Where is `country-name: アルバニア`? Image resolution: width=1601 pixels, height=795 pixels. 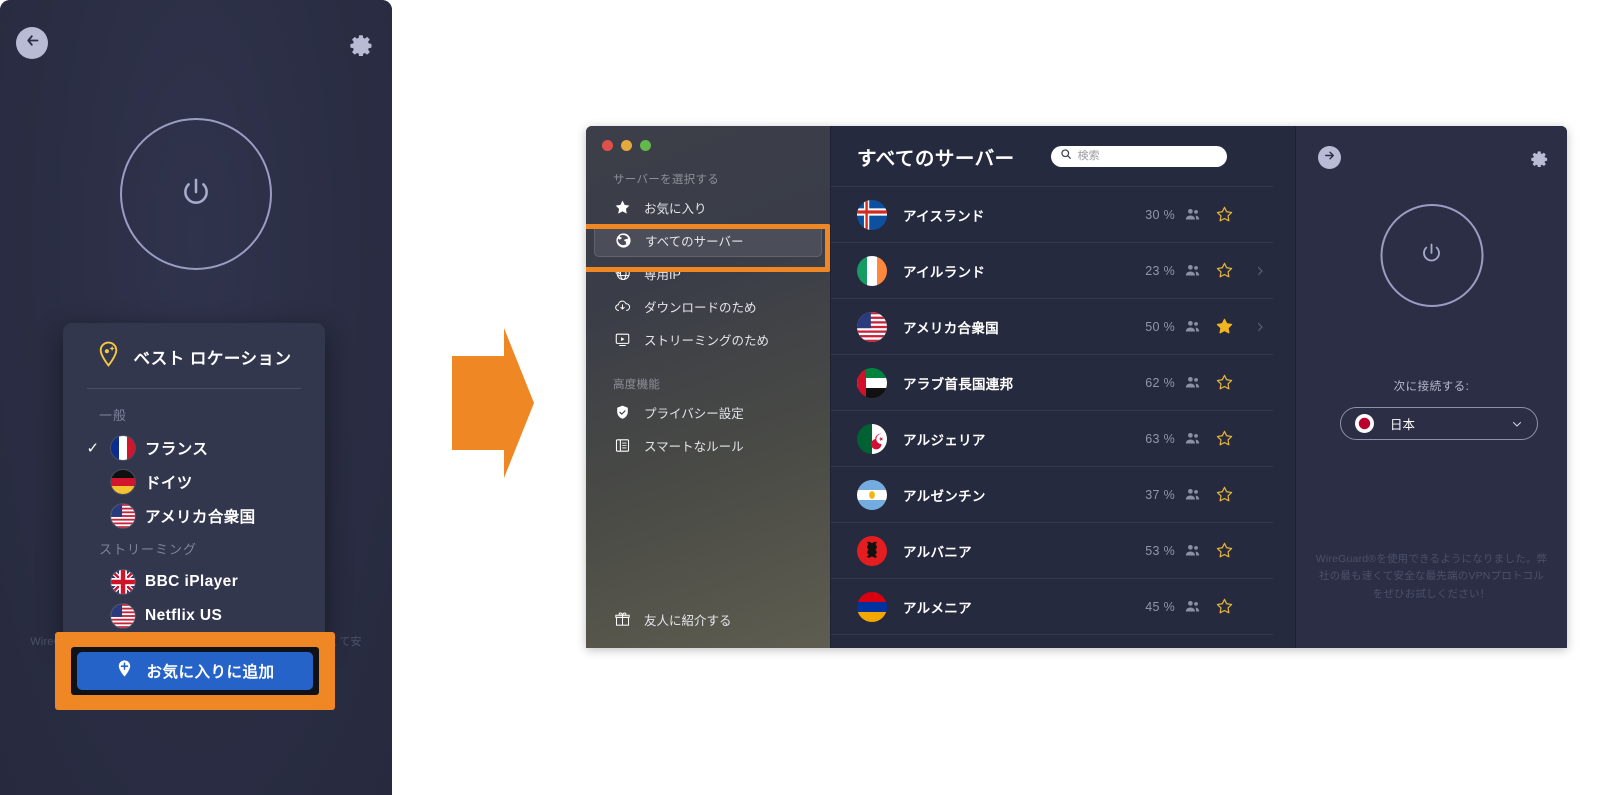
country-name: アルバニア is located at coordinates (937, 552).